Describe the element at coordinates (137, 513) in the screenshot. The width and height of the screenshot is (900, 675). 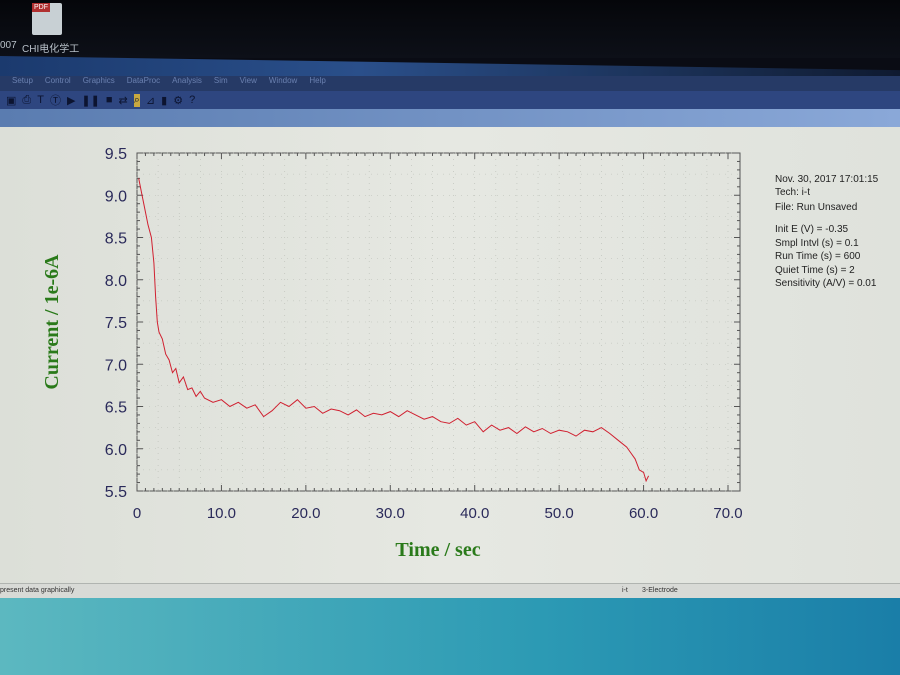
I see `x-tick-label: 0` at that location.